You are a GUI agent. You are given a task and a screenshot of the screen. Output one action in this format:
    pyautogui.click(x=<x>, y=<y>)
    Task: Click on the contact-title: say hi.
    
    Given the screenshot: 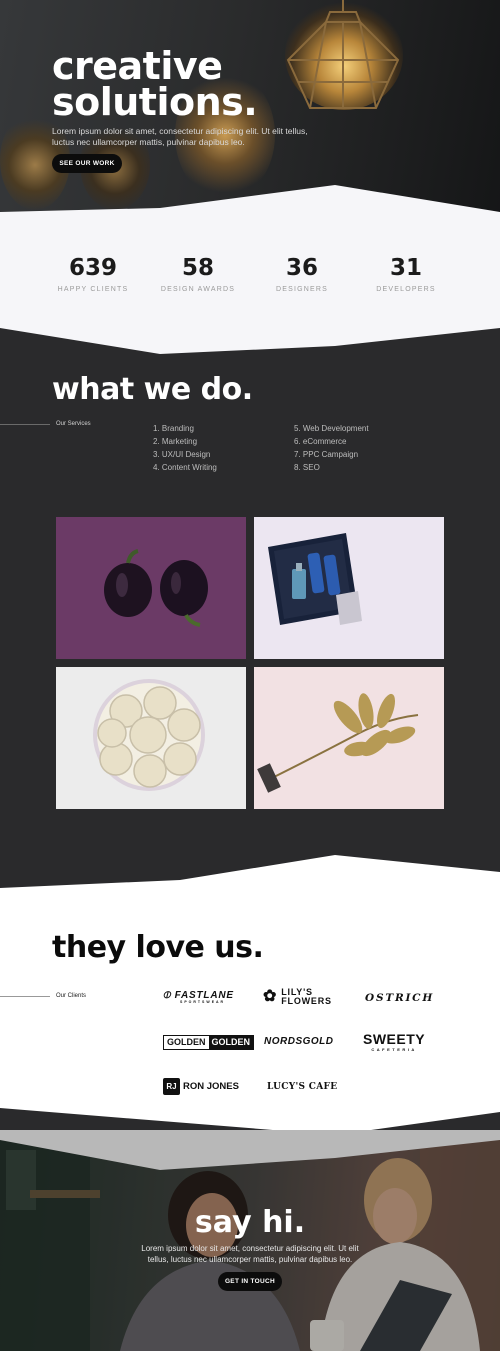 What is the action you would take?
    pyautogui.click(x=250, y=1222)
    